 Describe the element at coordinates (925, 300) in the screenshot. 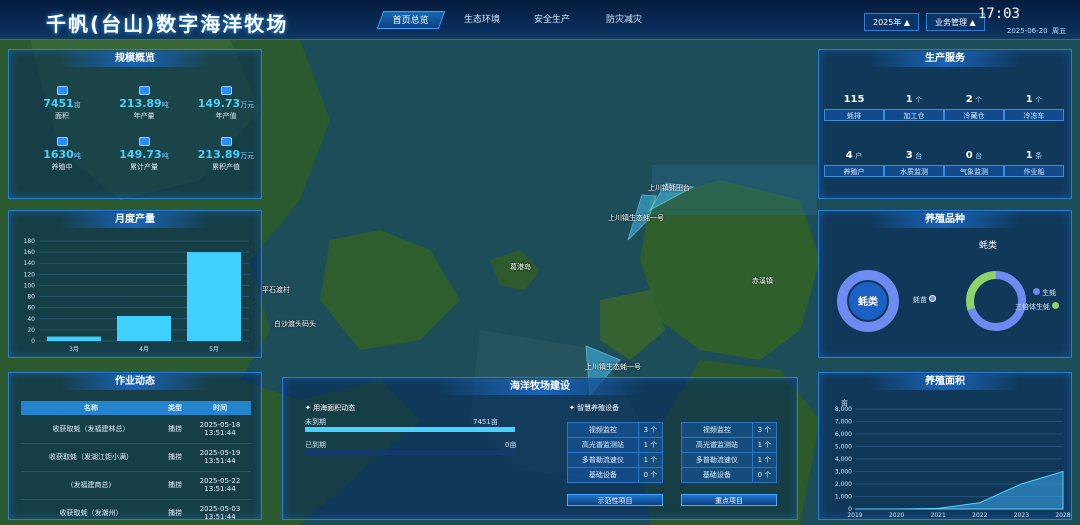

I see `legend-oyster-seed: 蚝苗` at that location.